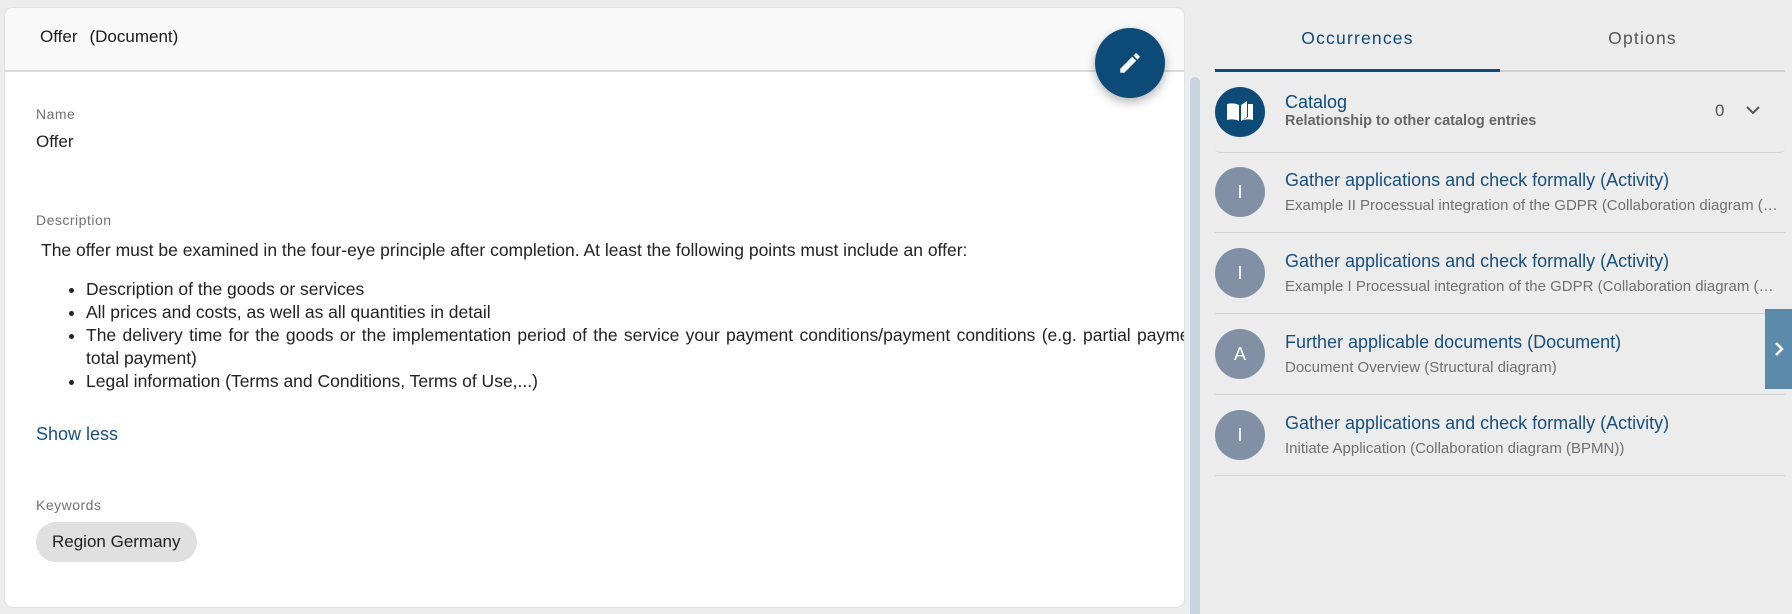  I want to click on catalog-avatar, so click(1240, 112).